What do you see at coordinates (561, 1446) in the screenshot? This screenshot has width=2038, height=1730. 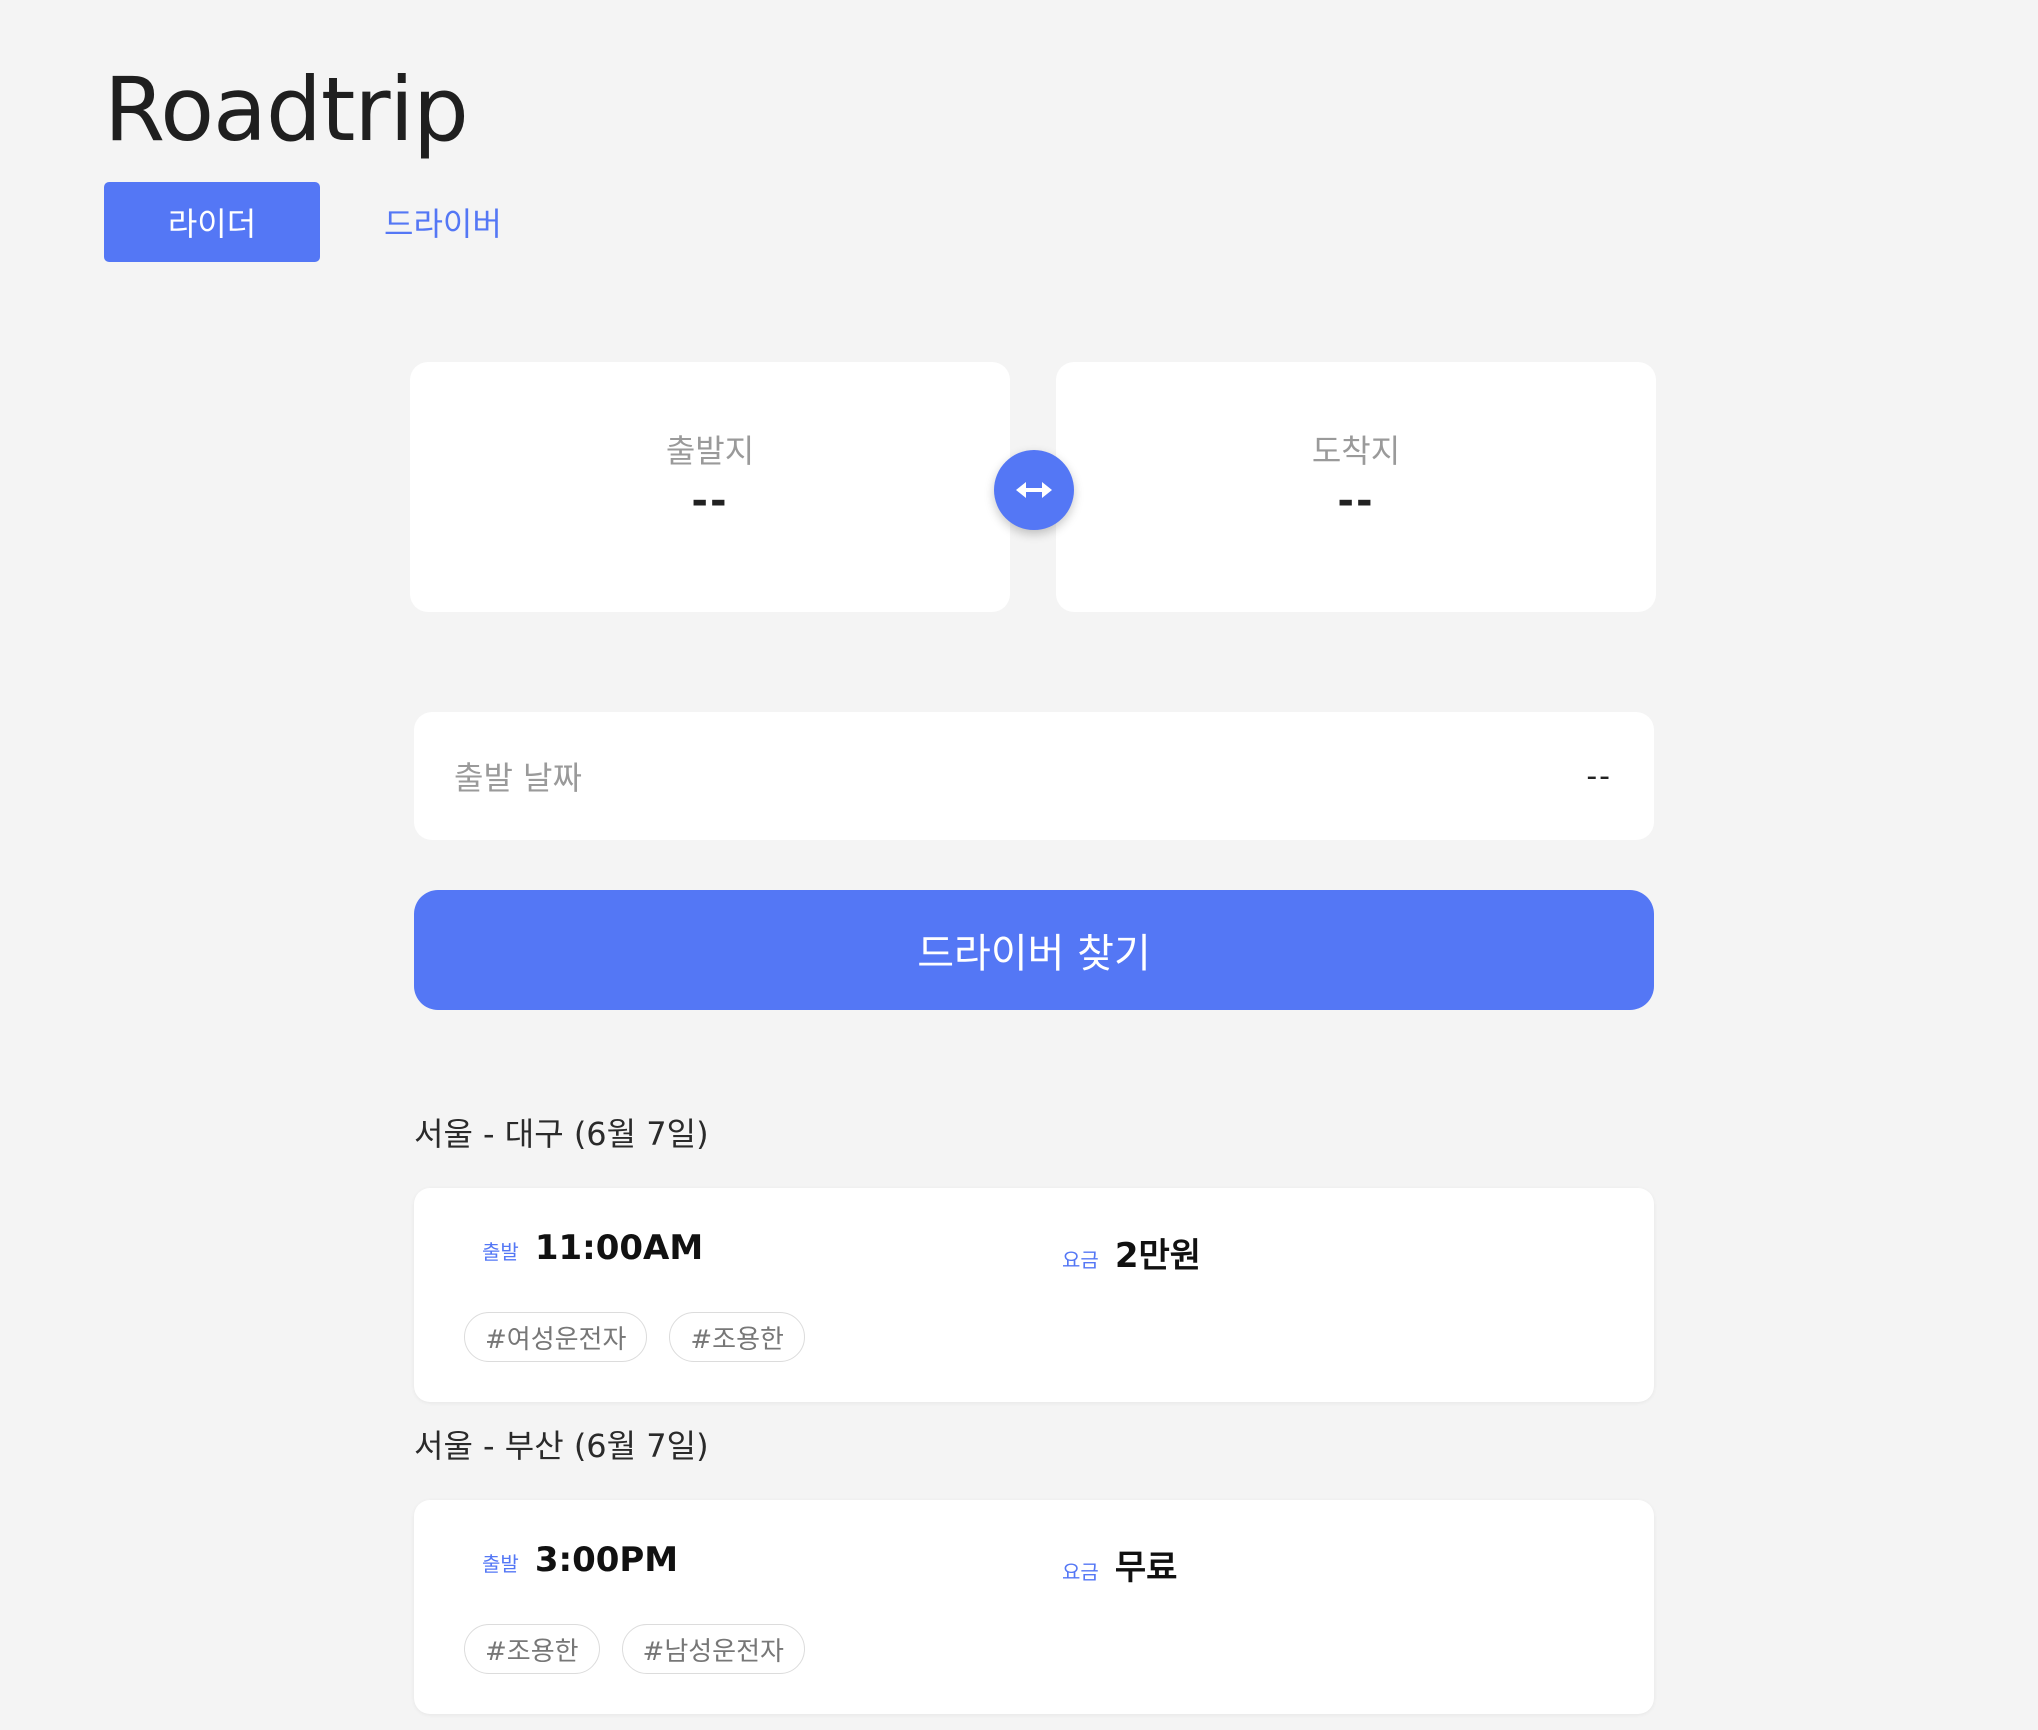 I see `result-heading: 서울 - 부산 (6월 7일)` at bounding box center [561, 1446].